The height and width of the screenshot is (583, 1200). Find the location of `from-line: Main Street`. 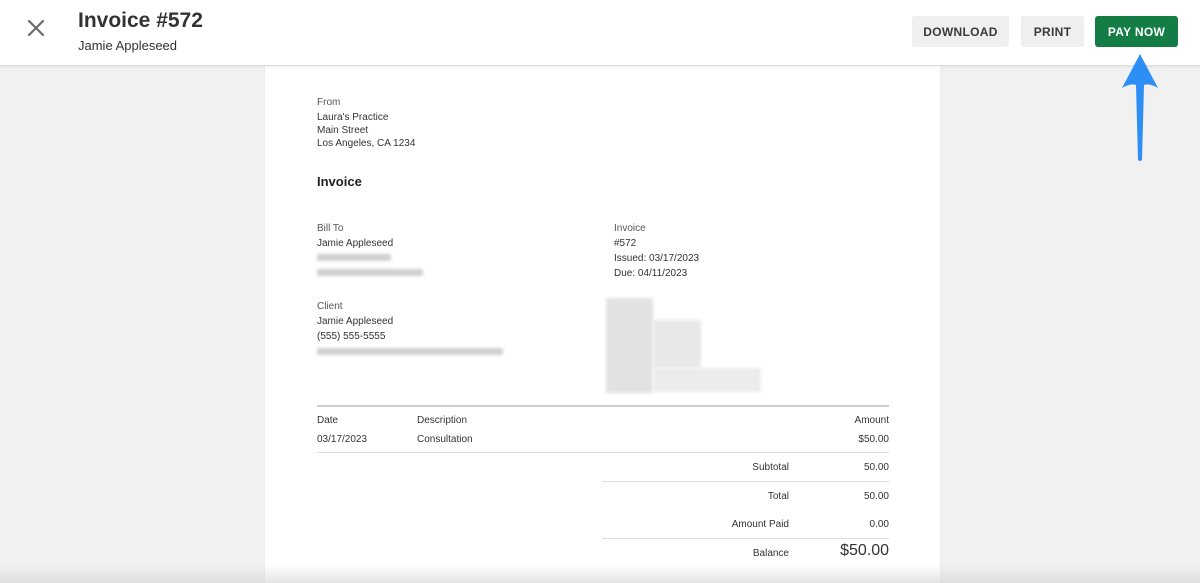

from-line: Main Street is located at coordinates (343, 130).